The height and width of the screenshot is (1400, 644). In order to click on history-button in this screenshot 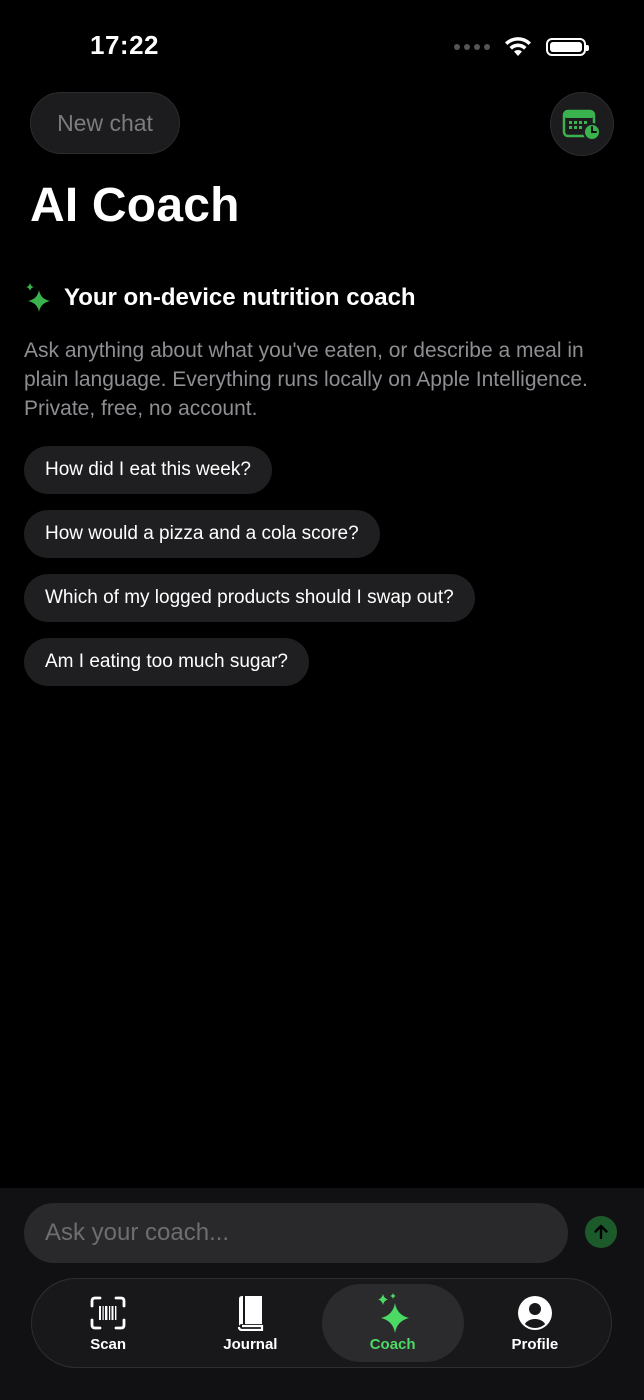, I will do `click(582, 124)`.